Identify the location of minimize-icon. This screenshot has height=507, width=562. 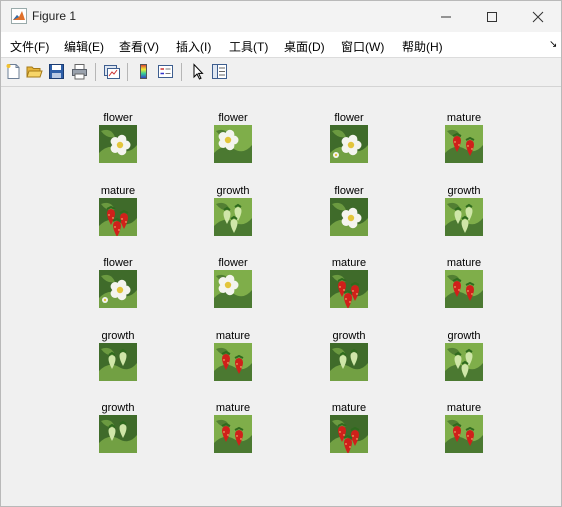
(446, 16).